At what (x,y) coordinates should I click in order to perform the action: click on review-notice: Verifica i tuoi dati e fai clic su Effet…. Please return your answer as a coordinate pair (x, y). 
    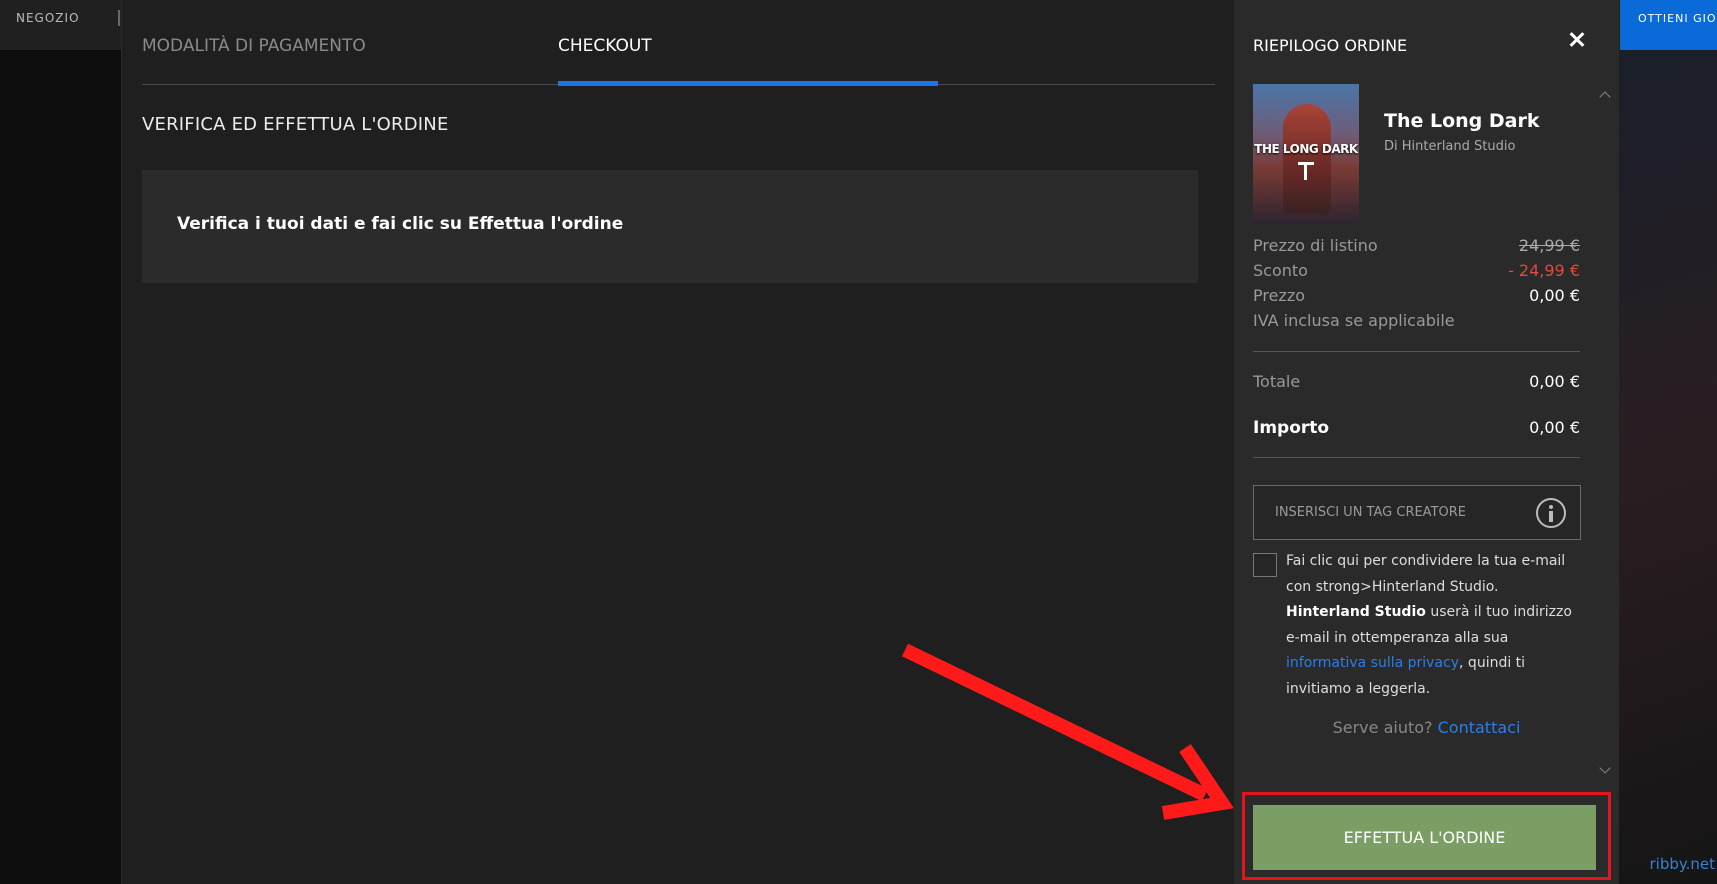
    Looking at the image, I should click on (670, 226).